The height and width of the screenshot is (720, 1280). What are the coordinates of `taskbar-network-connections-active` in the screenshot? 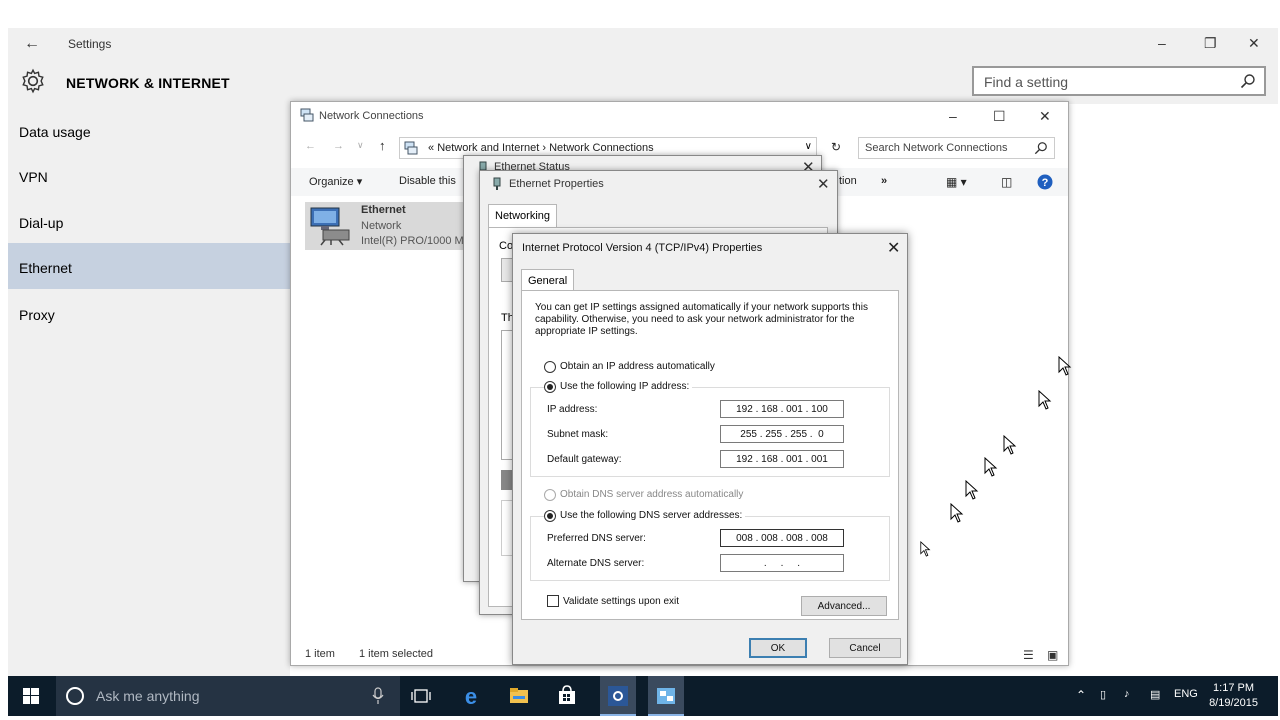 It's located at (666, 696).